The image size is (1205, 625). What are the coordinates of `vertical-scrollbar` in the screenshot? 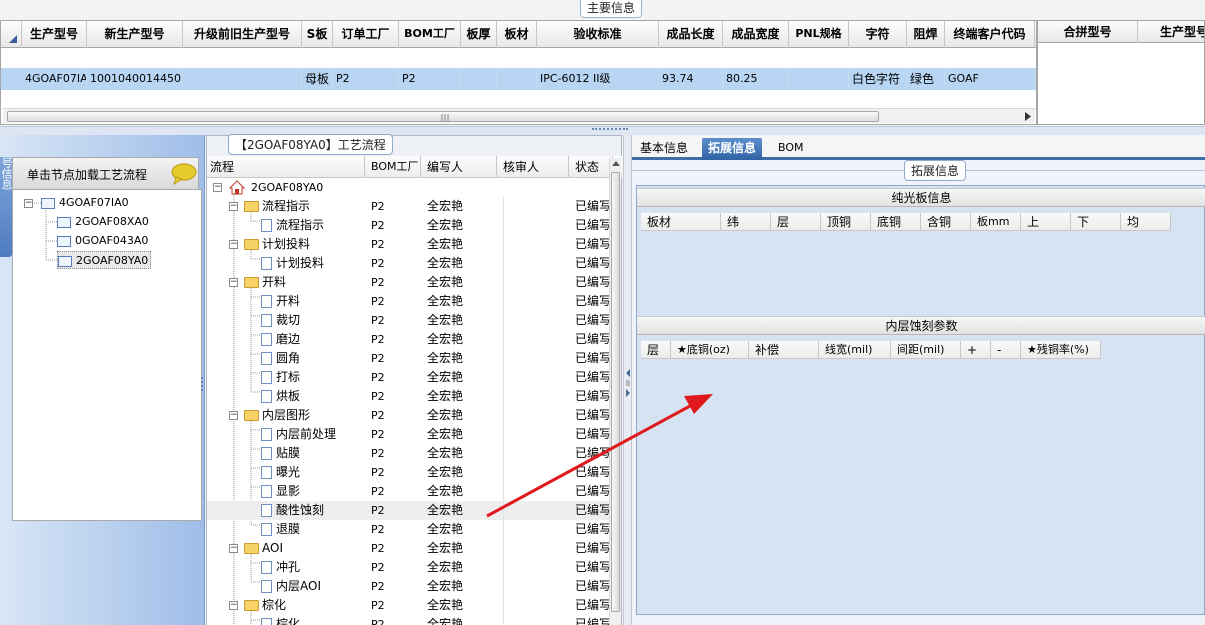 It's located at (615, 391).